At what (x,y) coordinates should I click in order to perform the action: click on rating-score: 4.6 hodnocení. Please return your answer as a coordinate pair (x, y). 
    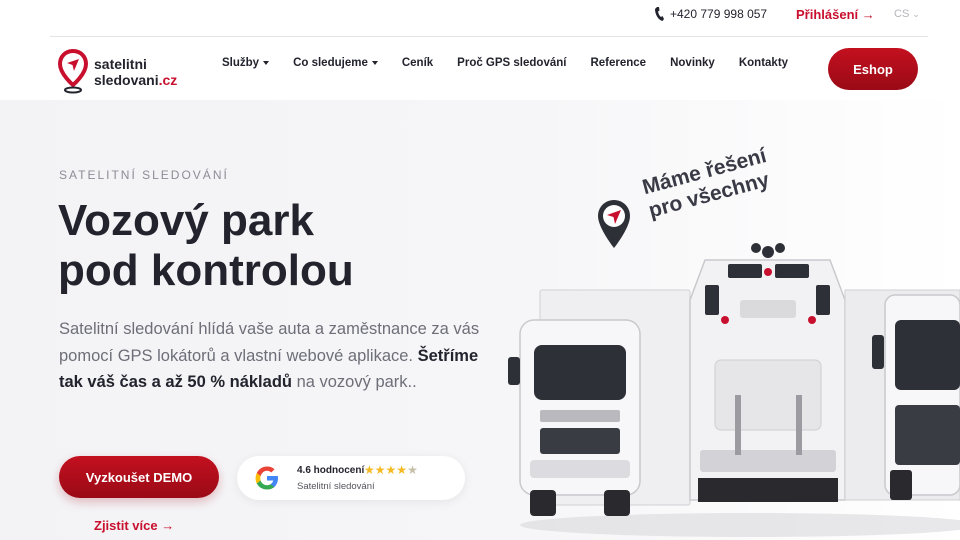
    Looking at the image, I should click on (331, 470).